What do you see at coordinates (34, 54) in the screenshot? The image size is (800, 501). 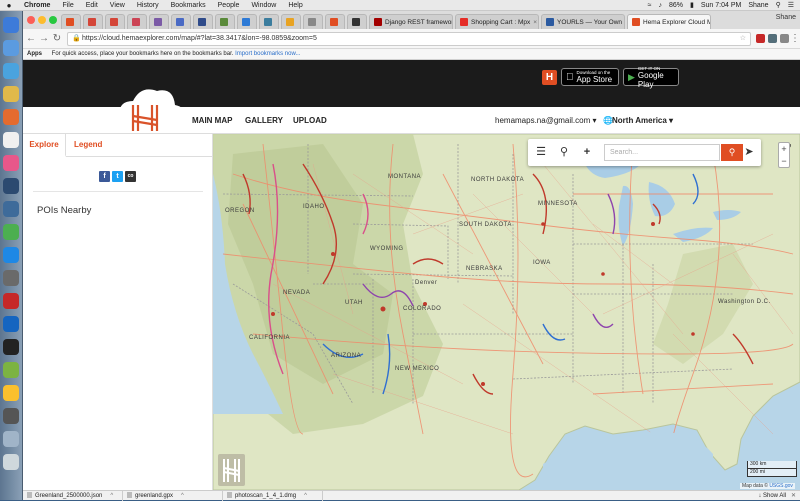 I see `apps-shortcut: Apps` at bounding box center [34, 54].